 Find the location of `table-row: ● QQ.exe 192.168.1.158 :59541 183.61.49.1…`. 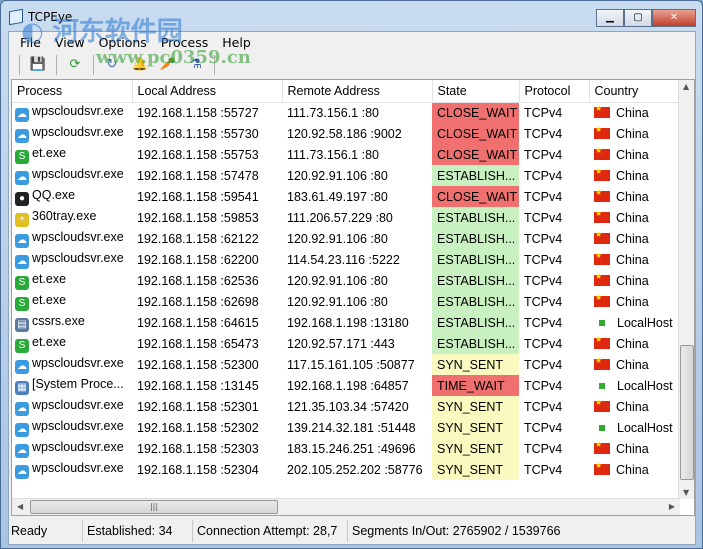

table-row: ● QQ.exe 192.168.1.158 :59541 183.61.49.1… is located at coordinates (346, 196).